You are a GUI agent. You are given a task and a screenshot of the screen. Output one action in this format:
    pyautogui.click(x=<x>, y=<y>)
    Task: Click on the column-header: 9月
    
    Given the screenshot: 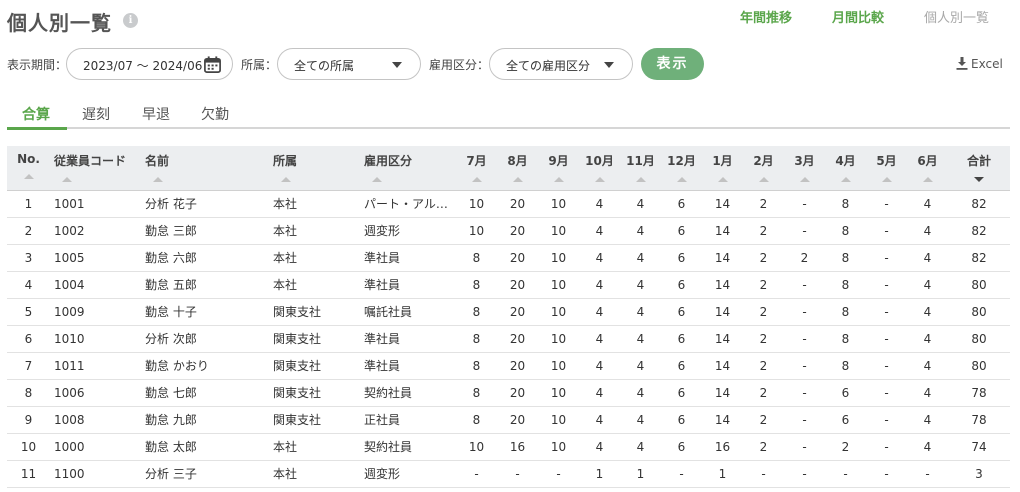 What is the action you would take?
    pyautogui.click(x=558, y=168)
    